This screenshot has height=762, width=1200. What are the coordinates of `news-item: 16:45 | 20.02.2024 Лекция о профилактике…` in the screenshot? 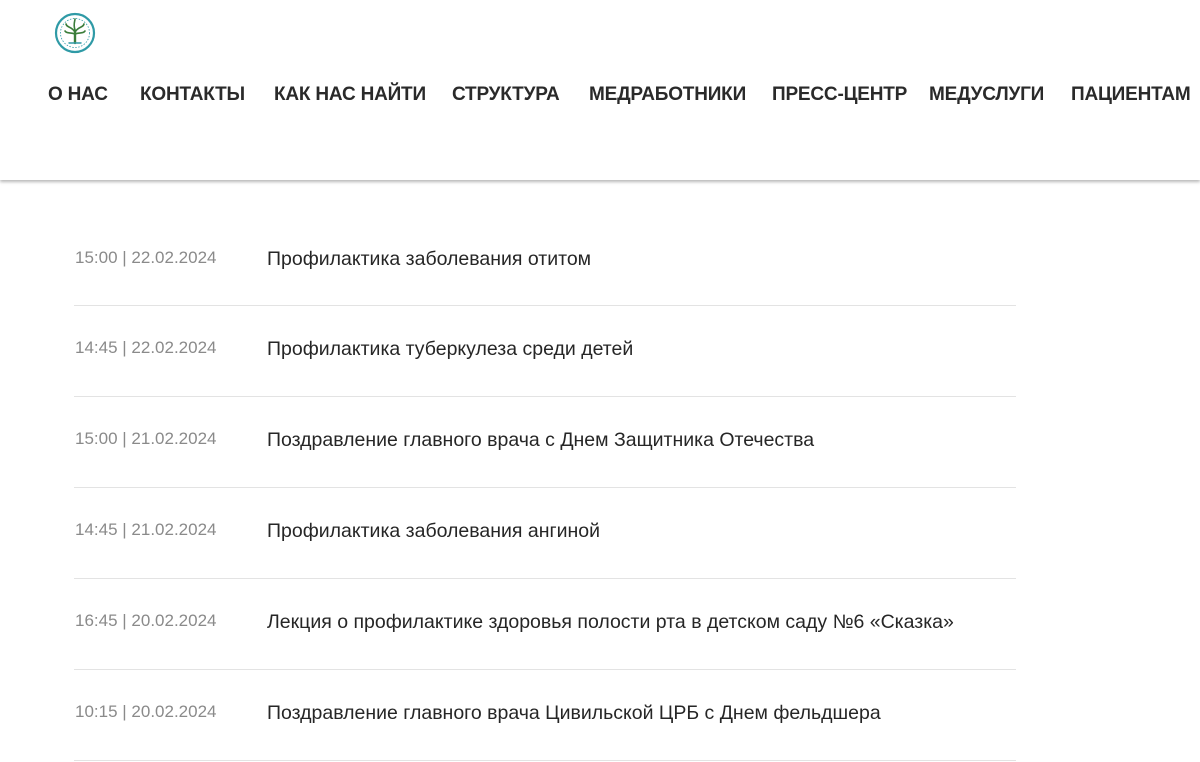 It's located at (545, 624).